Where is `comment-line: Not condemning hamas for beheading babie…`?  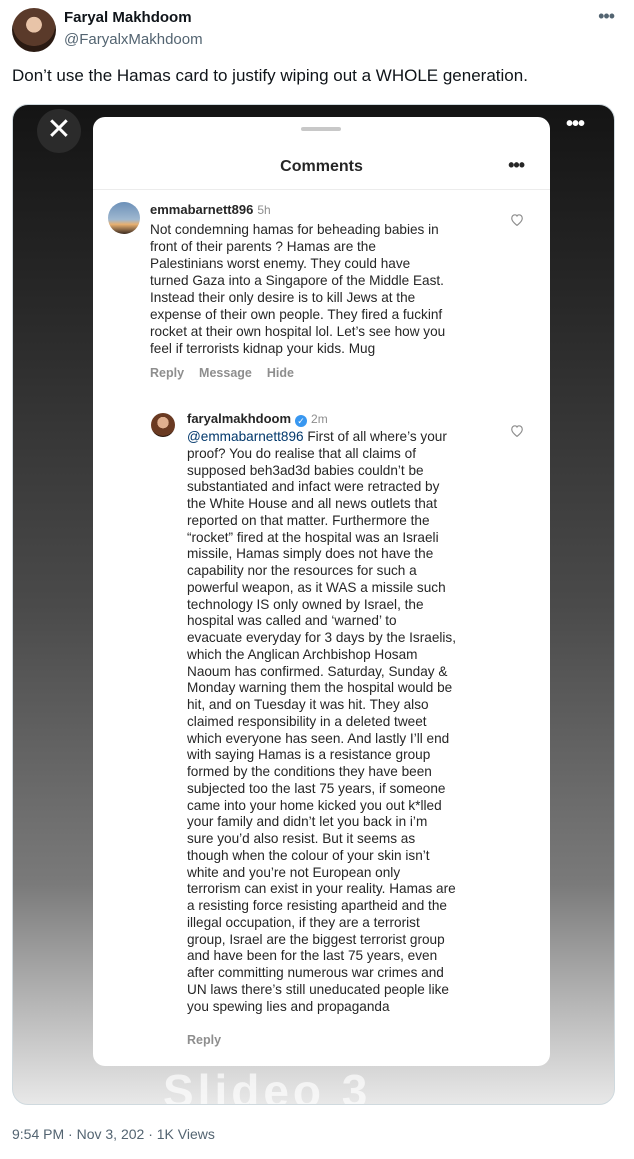 comment-line: Not condemning hamas for beheading babie… is located at coordinates (294, 229).